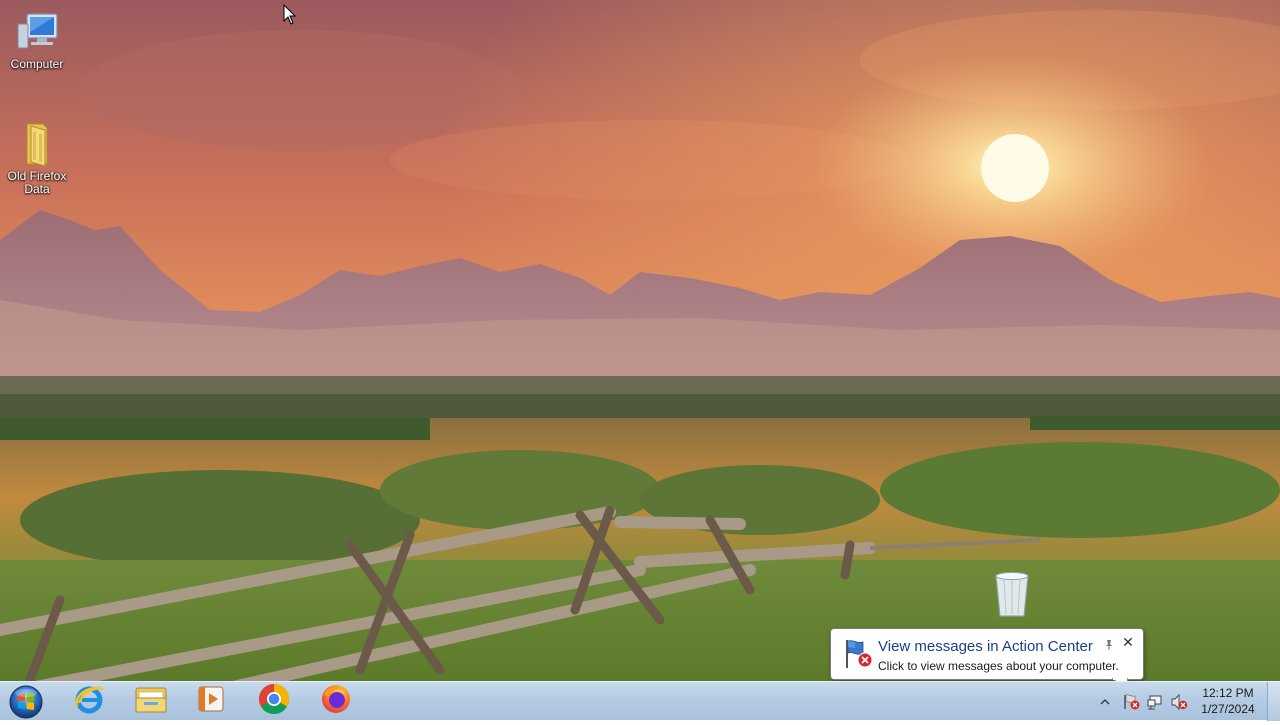 The image size is (1280, 725). I want to click on taskbar-firefox, so click(336, 701).